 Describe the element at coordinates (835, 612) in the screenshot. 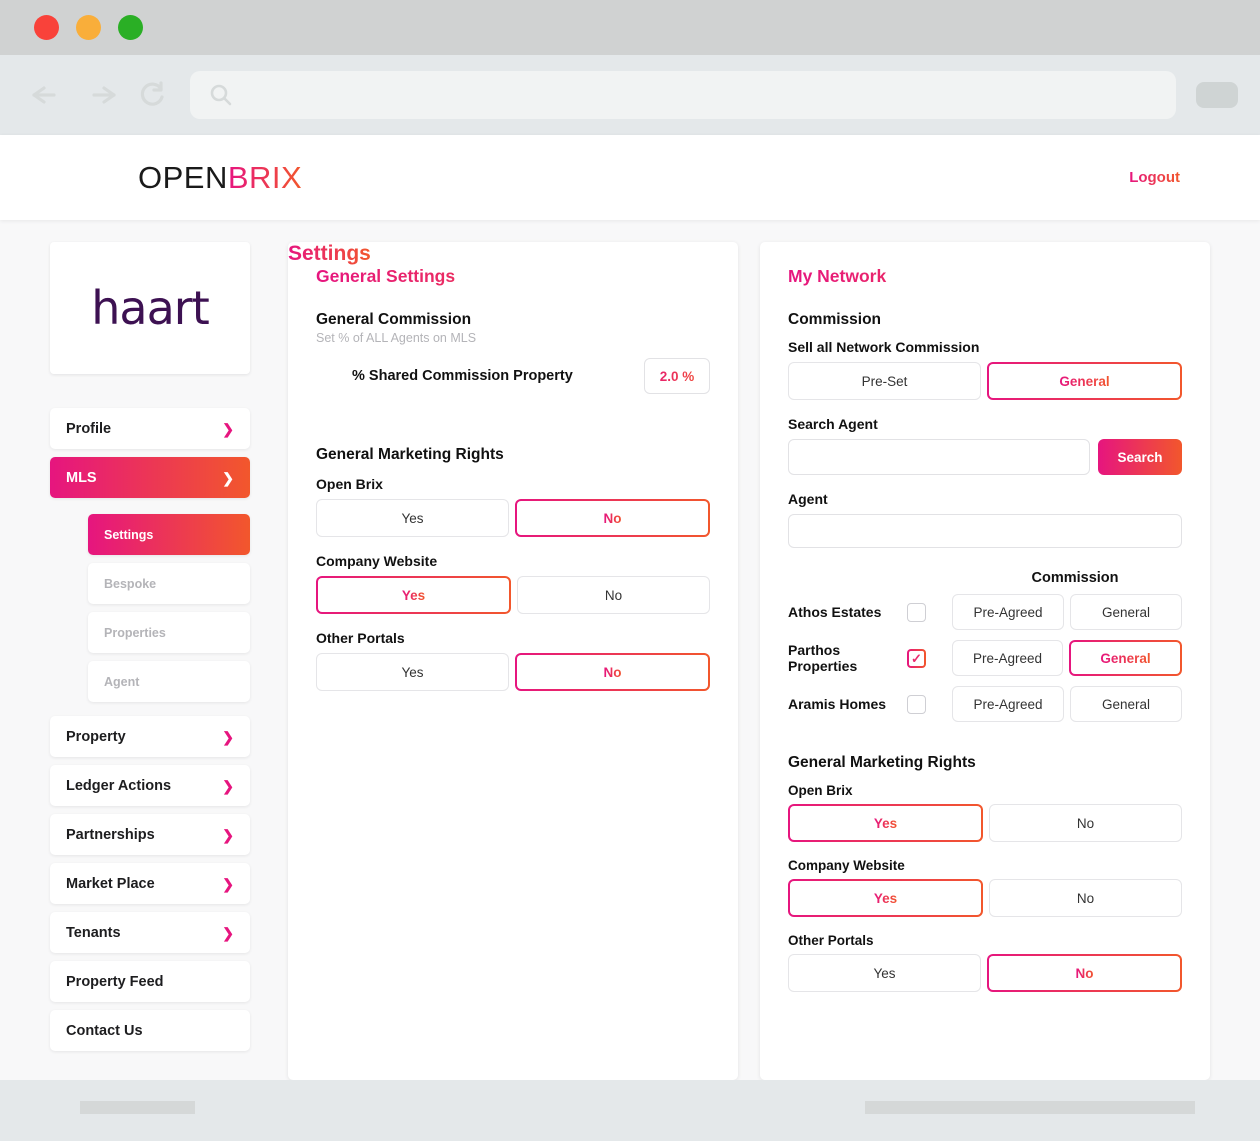

I see `agent-name: Athos Estates` at that location.